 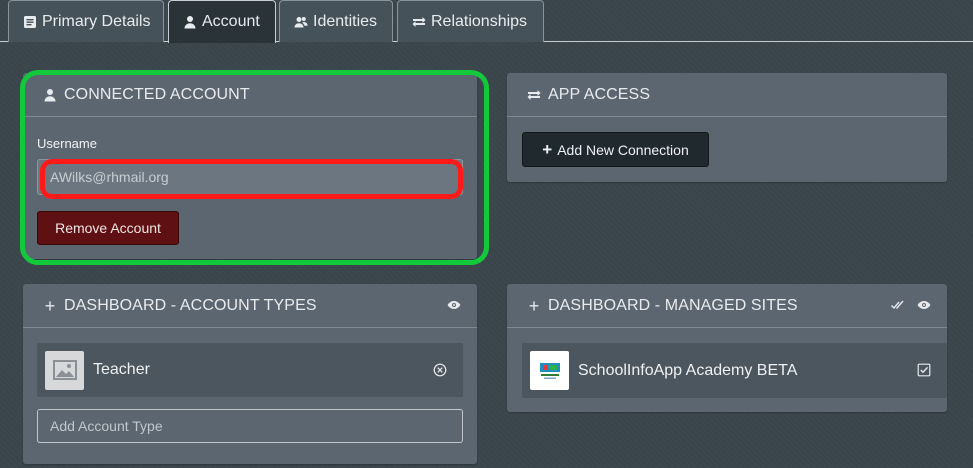 I want to click on panel-title: DASHBOARD - ACCOUNT TYPES, so click(x=190, y=305).